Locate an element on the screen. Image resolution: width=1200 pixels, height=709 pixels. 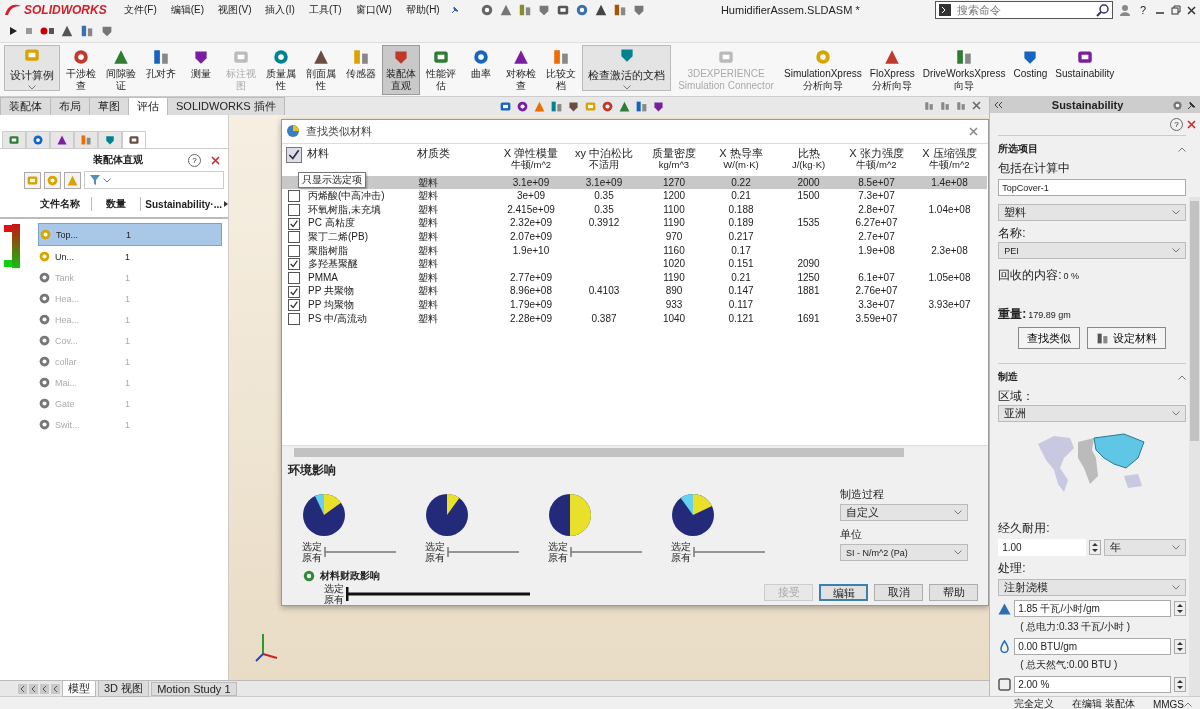
class-dropdown: 塑料 is located at coordinates (1092, 212).